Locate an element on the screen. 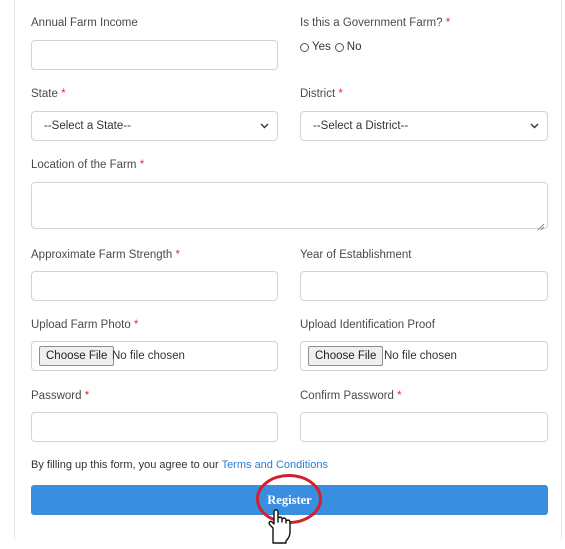 The image size is (565, 549). terms-link: Terms and Conditions is located at coordinates (275, 465).